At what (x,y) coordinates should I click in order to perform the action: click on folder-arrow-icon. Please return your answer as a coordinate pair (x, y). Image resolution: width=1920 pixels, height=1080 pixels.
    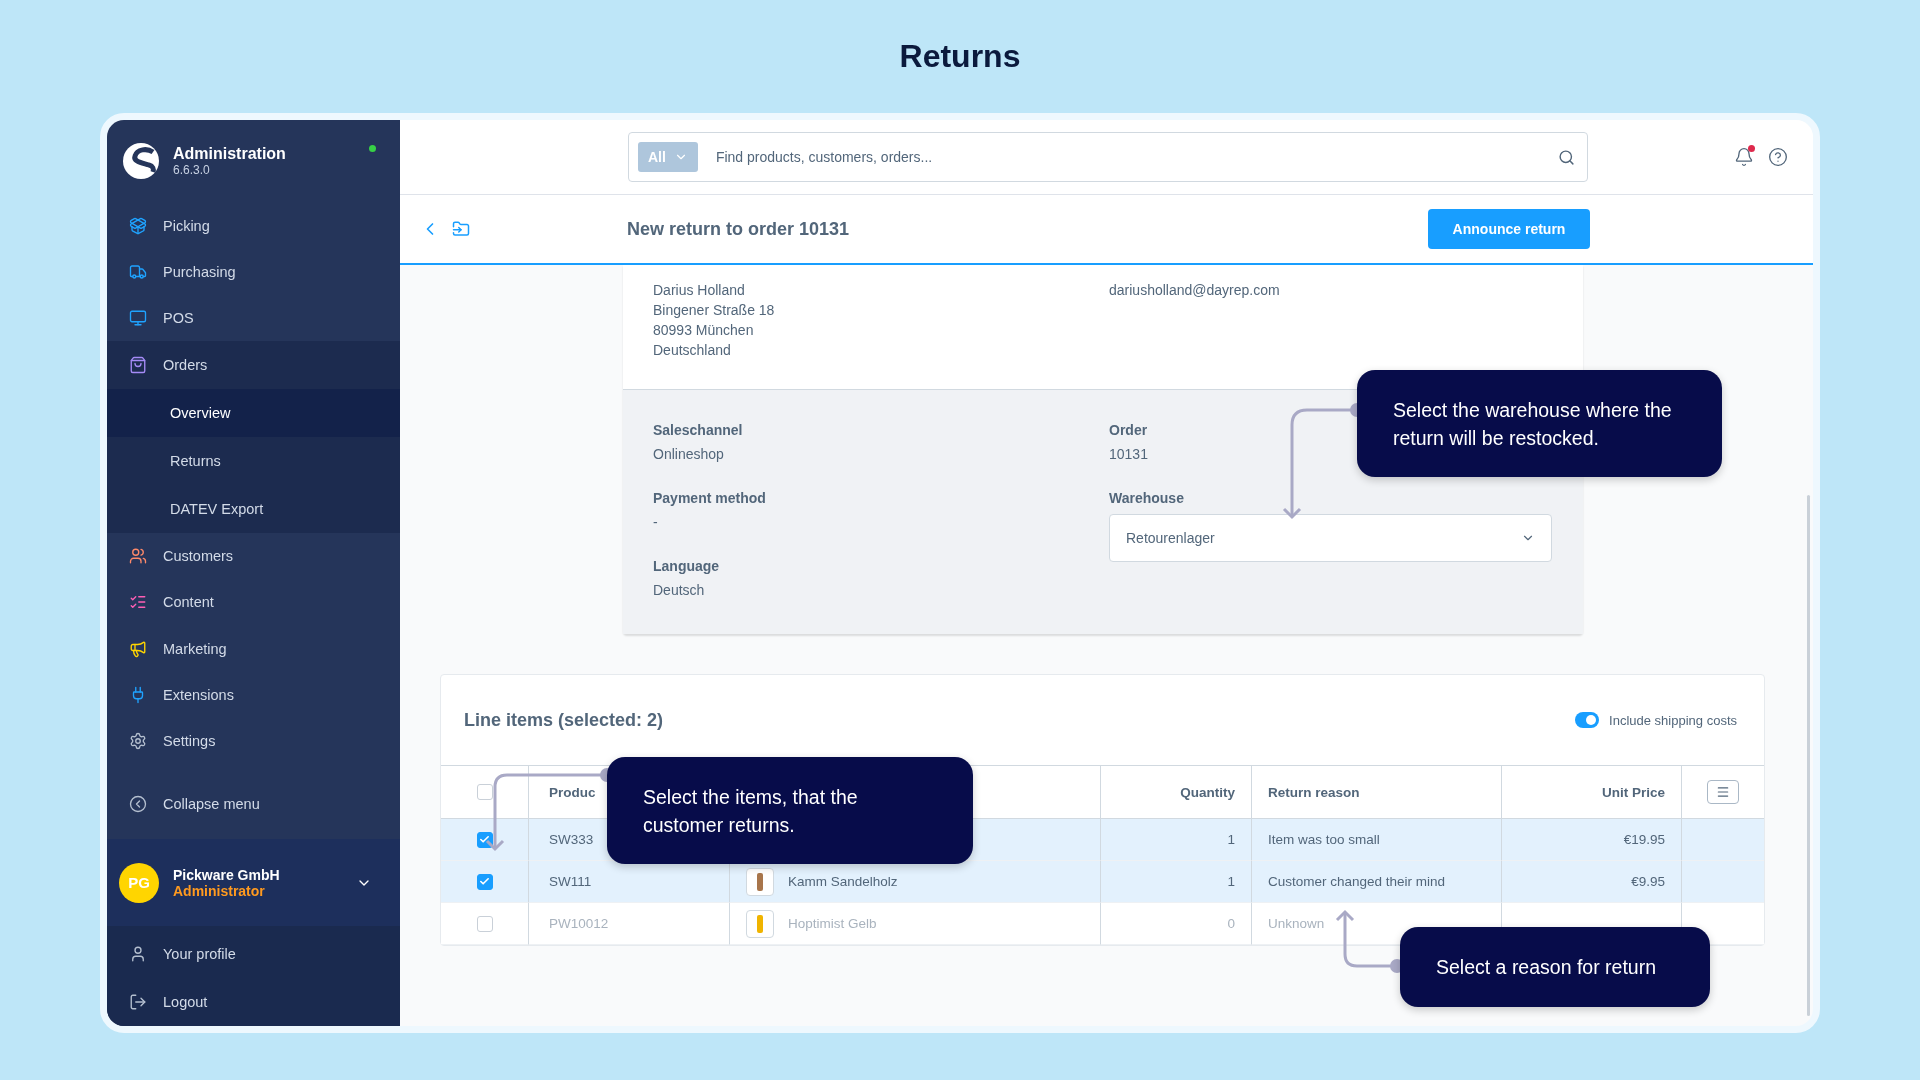
    Looking at the image, I should click on (461, 229).